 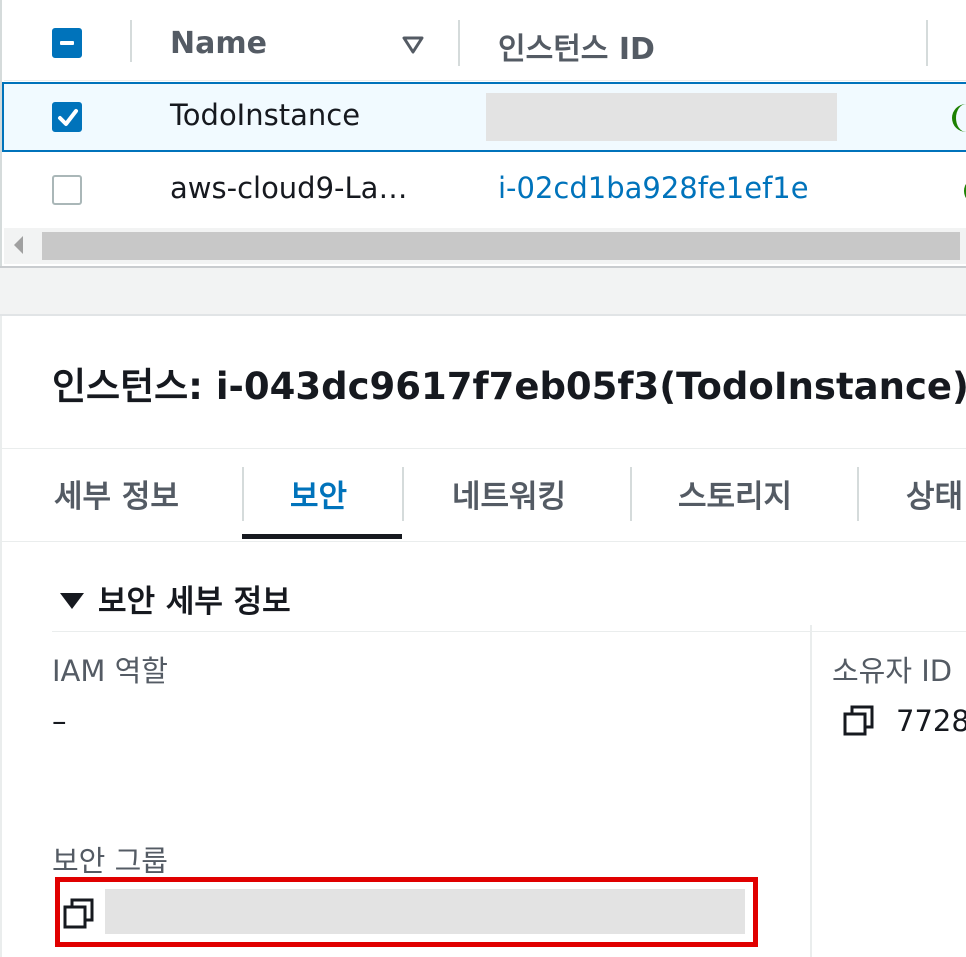 What do you see at coordinates (509, 493) in the screenshot?
I see `tab-networking: 네트워킹` at bounding box center [509, 493].